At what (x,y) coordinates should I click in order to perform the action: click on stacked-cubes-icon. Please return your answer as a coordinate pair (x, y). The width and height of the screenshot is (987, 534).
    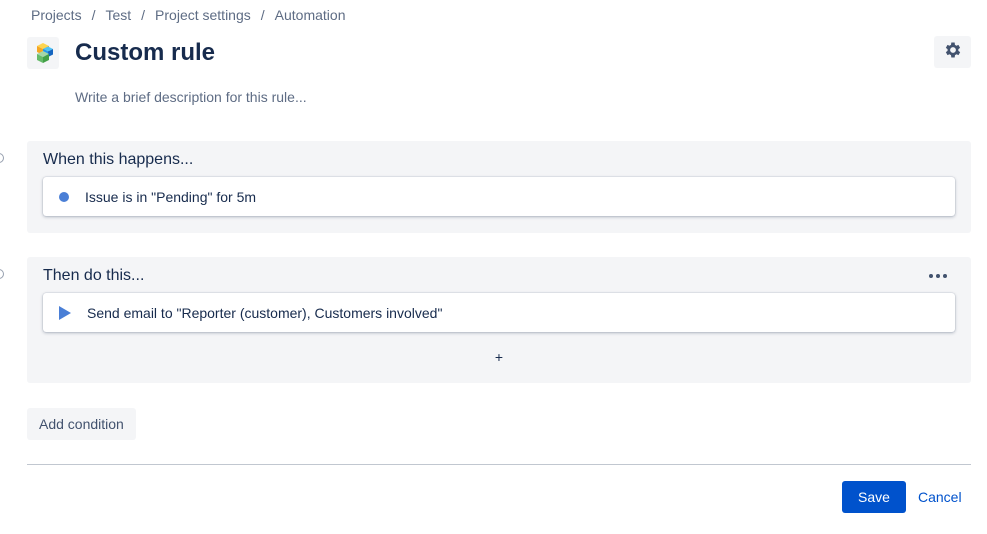
    Looking at the image, I should click on (43, 53).